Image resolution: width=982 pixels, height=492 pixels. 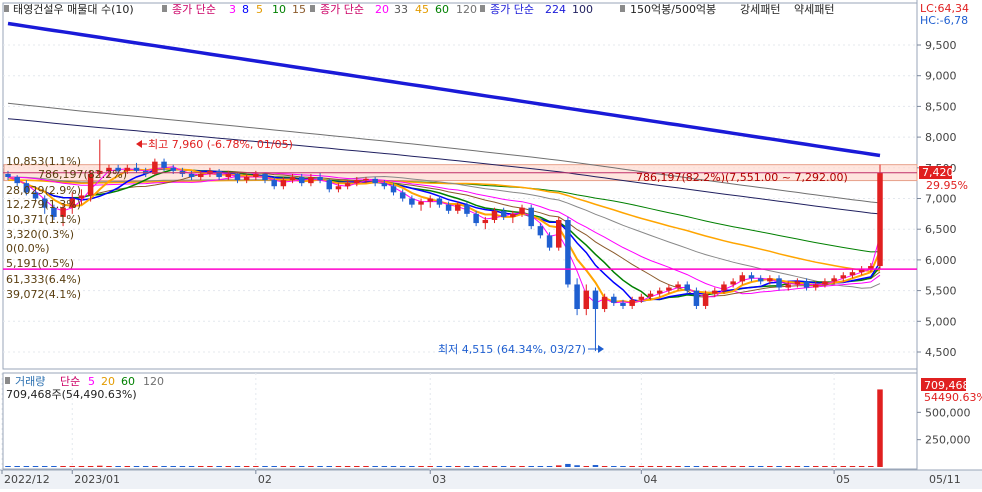 I want to click on legend-ma60: 60, so click(x=442, y=9).